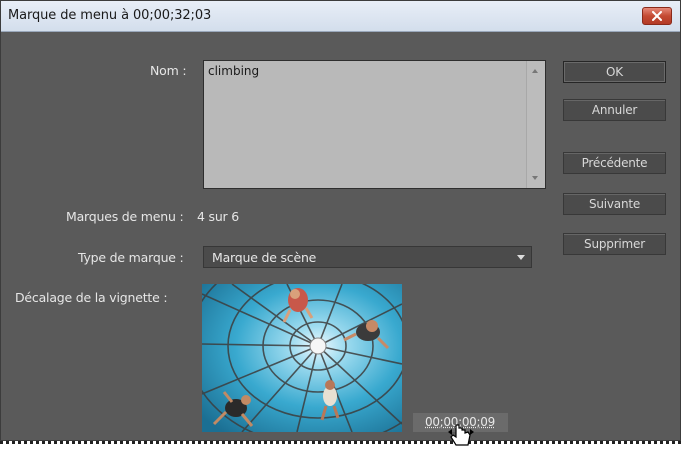  What do you see at coordinates (614, 163) in the screenshot?
I see `previous-button: Précédente` at bounding box center [614, 163].